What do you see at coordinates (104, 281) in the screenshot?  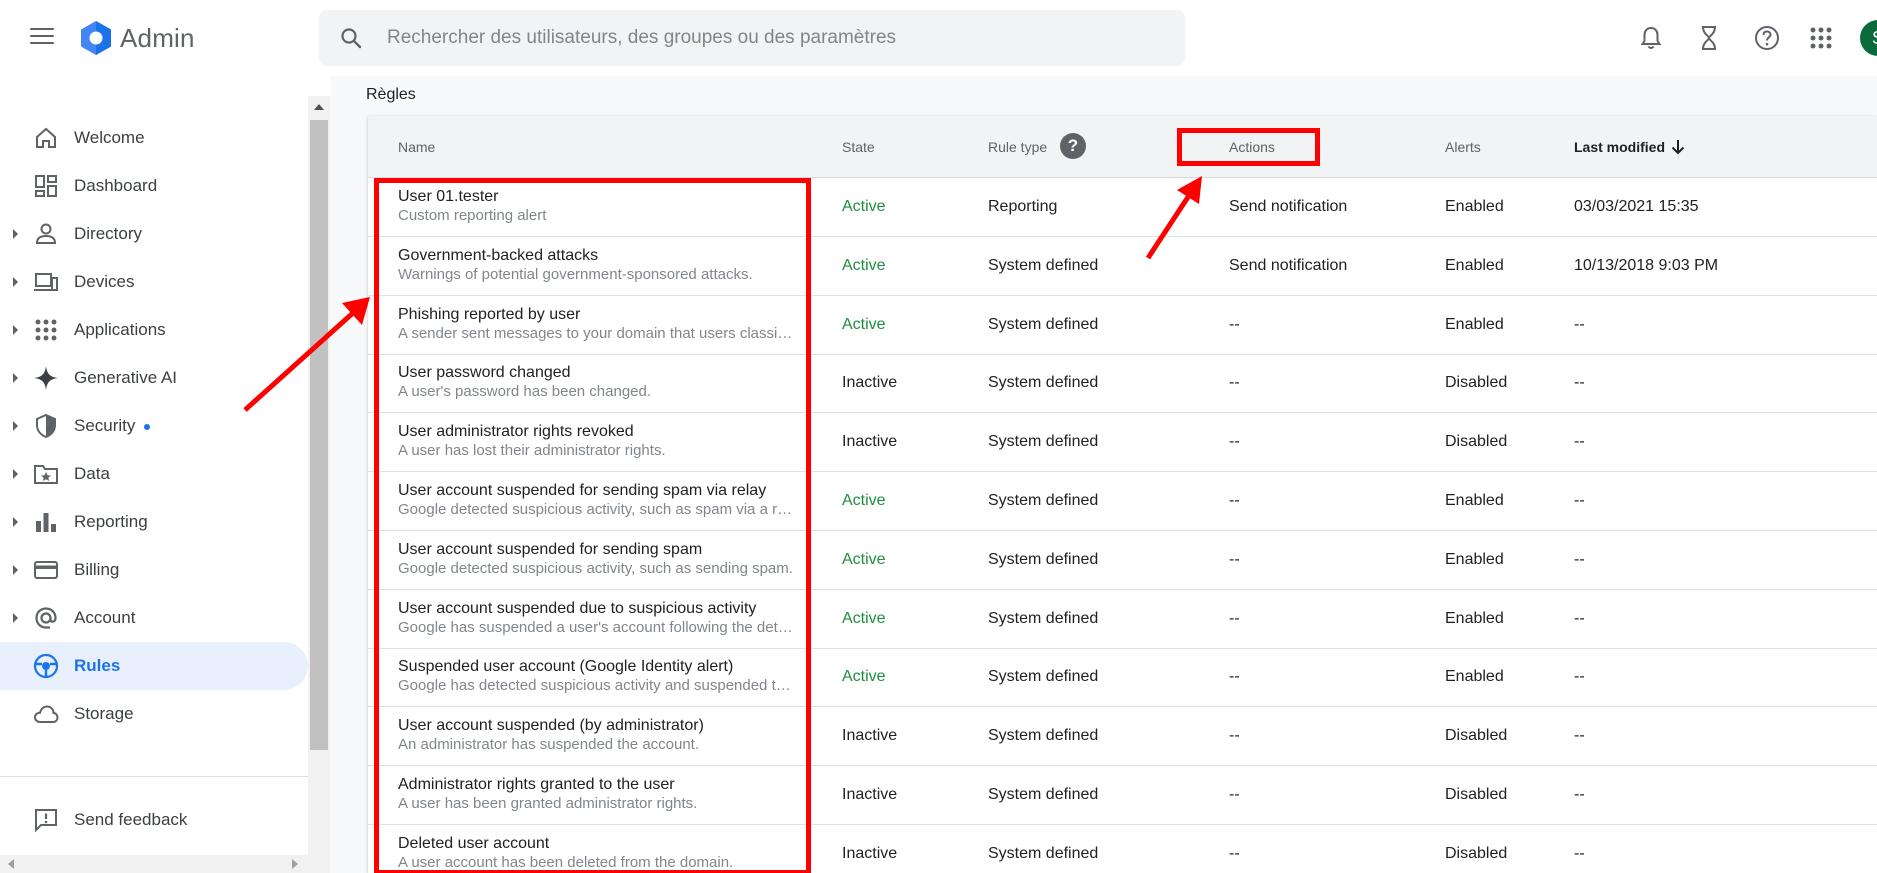 I see `sidebar-item-label: Devices` at bounding box center [104, 281].